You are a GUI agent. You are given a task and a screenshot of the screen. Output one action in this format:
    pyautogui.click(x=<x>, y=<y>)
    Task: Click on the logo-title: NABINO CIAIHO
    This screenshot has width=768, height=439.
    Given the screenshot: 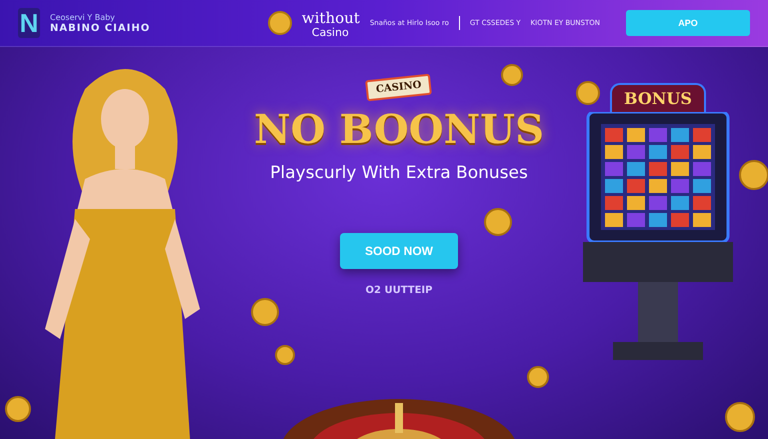 What is the action you would take?
    pyautogui.click(x=100, y=28)
    